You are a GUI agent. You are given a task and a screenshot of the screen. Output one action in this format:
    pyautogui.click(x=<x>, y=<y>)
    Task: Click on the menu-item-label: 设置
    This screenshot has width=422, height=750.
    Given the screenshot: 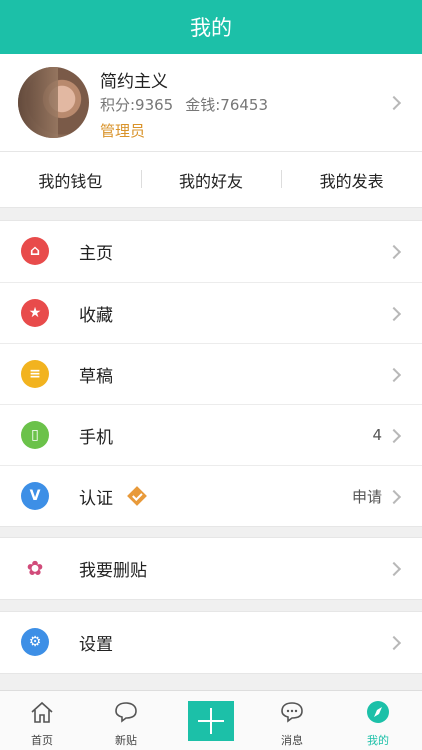 What is the action you would take?
    pyautogui.click(x=96, y=645)
    